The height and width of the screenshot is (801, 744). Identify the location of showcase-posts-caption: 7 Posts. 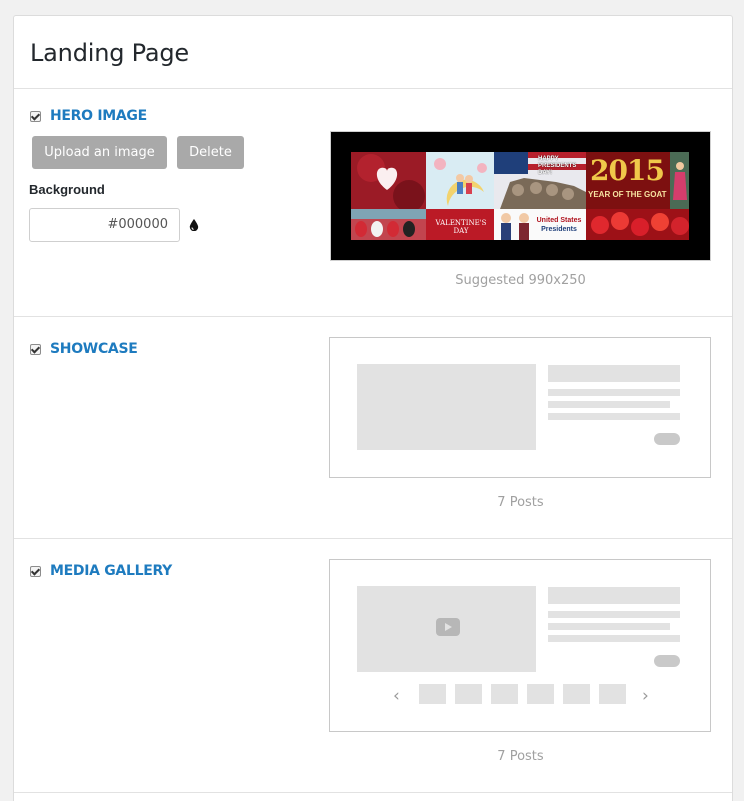
(520, 502).